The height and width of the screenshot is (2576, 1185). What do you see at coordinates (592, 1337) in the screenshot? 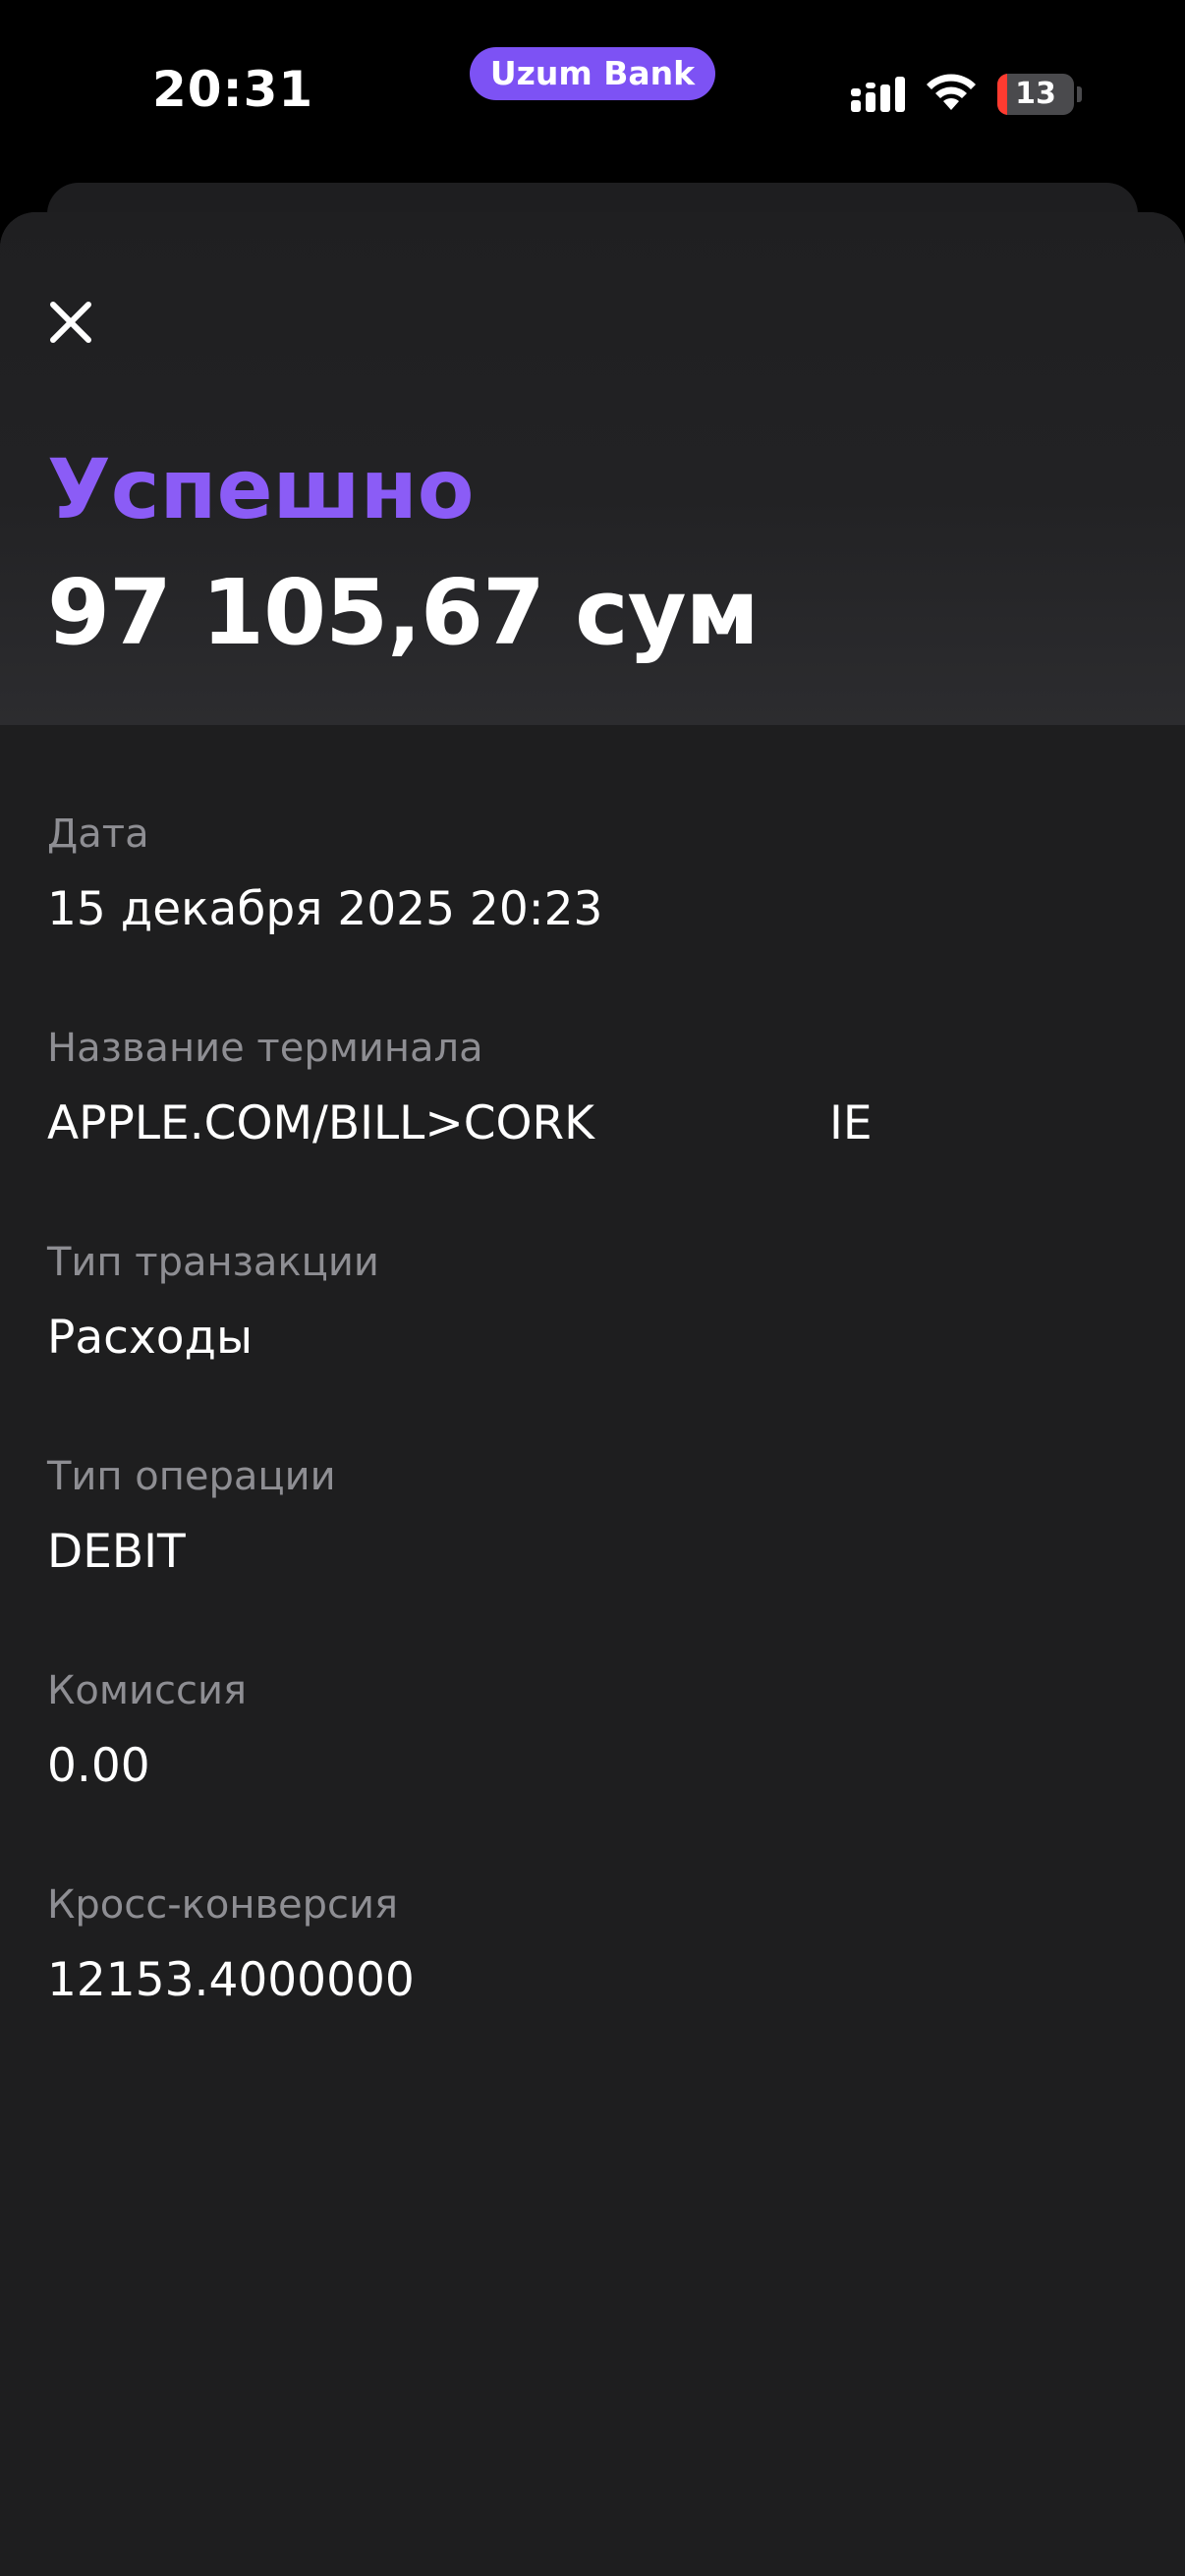
I see `detail-transaction-type: Тип транзакции Расходы` at bounding box center [592, 1337].